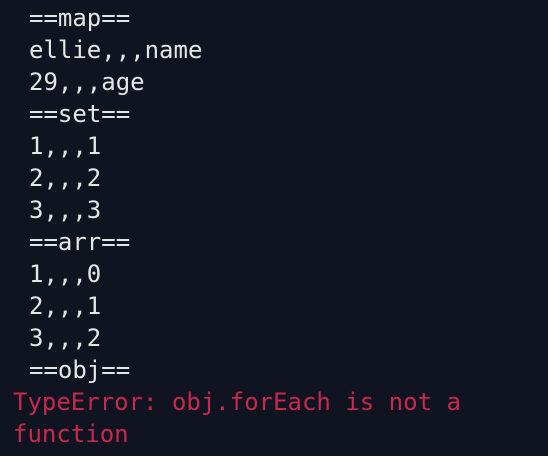 This screenshot has height=456, width=548. Describe the element at coordinates (87, 82) in the screenshot. I see `console-log-line: 29,,,age` at that location.